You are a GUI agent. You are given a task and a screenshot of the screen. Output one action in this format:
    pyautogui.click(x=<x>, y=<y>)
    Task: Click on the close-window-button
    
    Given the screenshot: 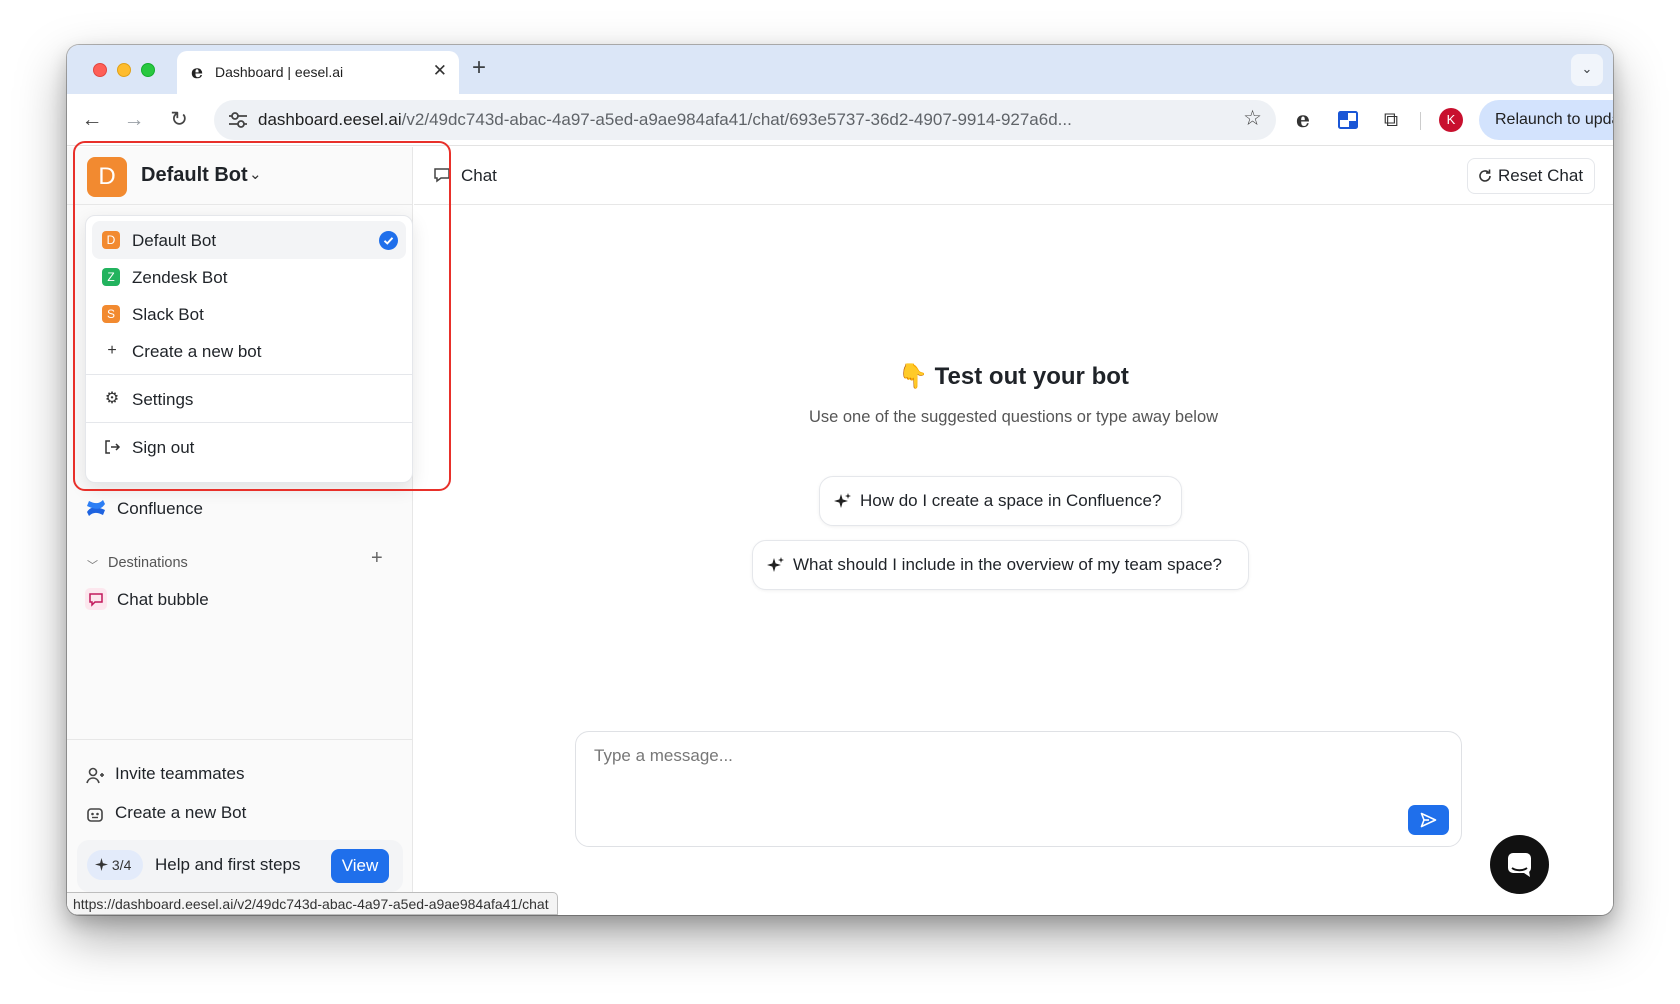 What is the action you would take?
    pyautogui.click(x=100, y=70)
    